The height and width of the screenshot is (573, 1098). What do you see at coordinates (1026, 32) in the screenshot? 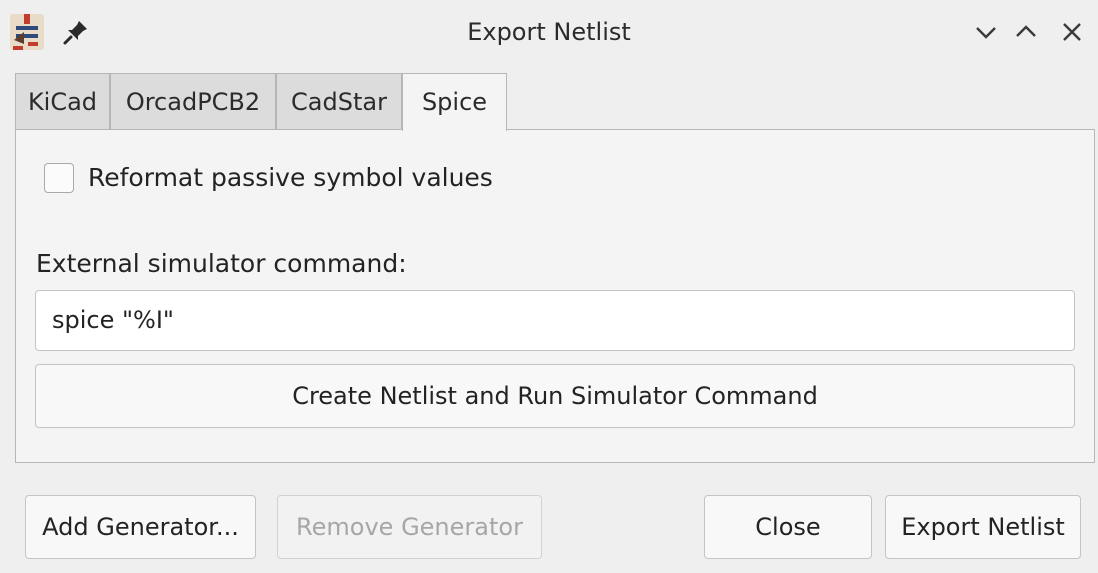
I see `chevron-up-icon` at bounding box center [1026, 32].